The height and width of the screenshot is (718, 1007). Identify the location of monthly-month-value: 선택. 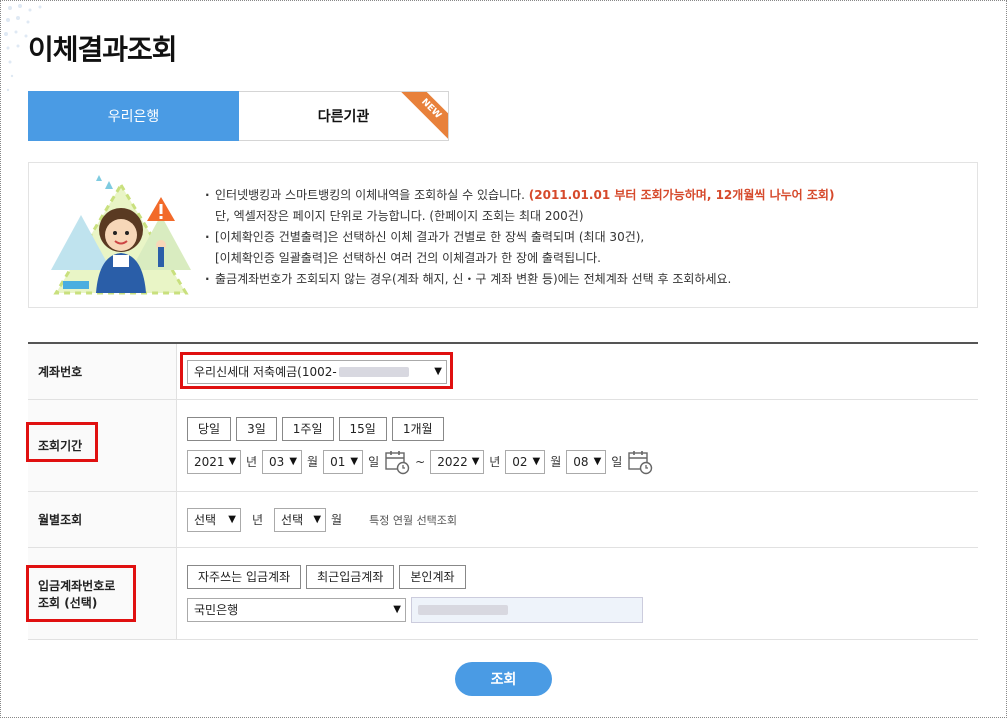
(292, 520).